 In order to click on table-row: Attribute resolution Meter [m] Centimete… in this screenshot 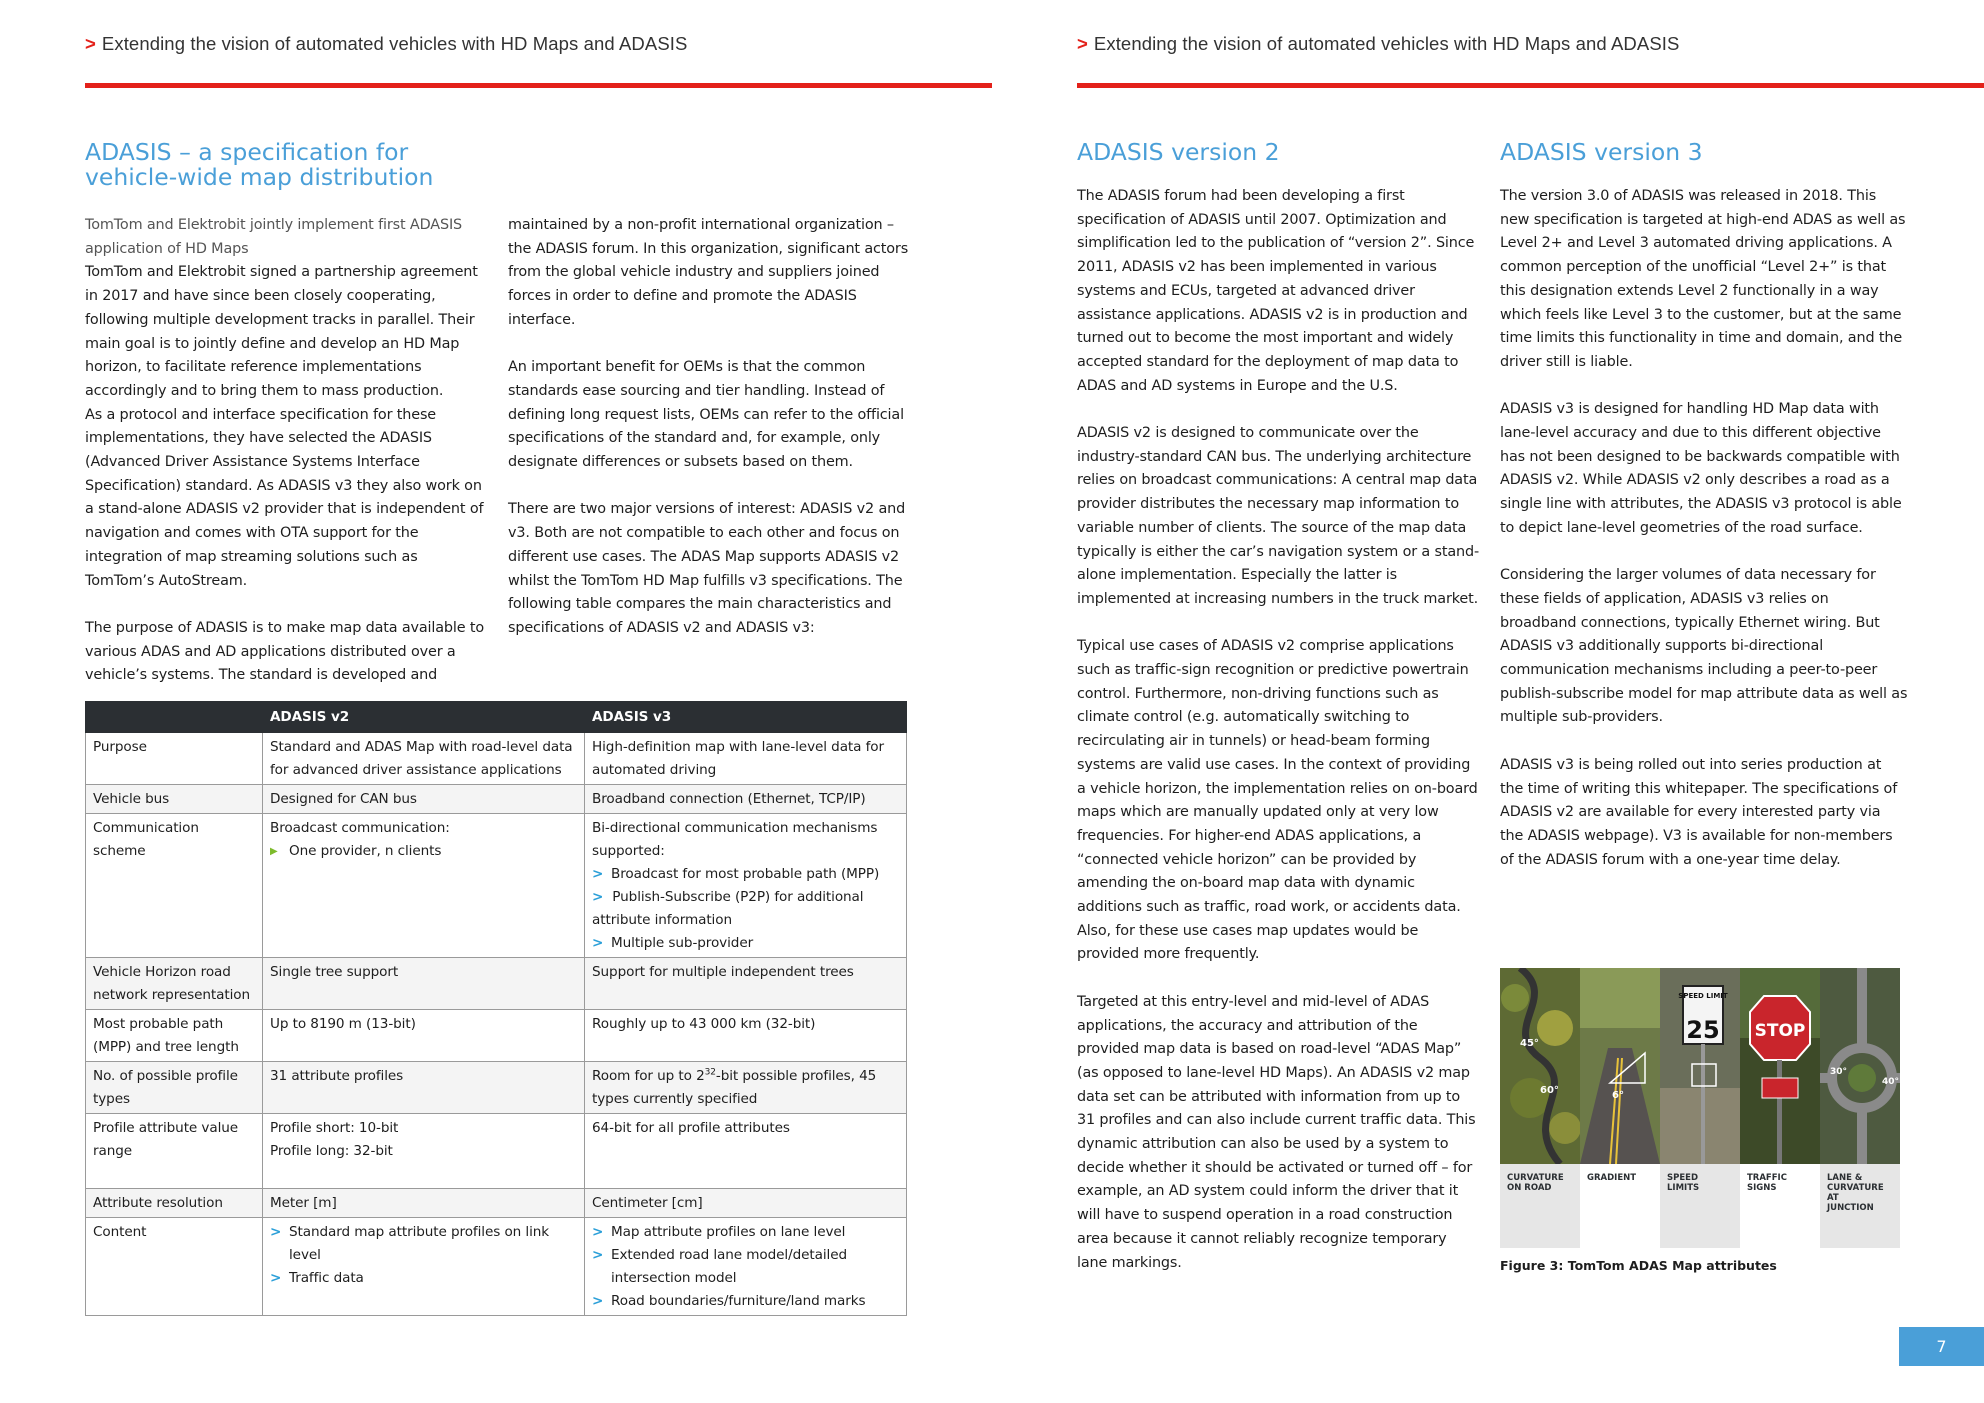, I will do `click(496, 1203)`.